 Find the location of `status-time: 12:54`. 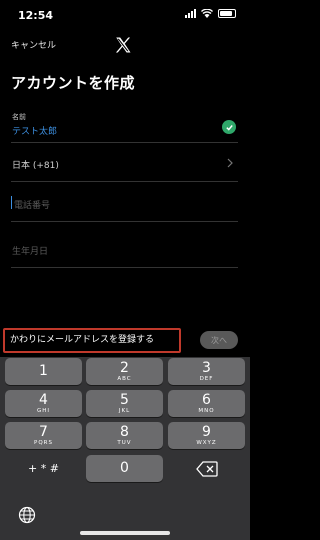

status-time: 12:54 is located at coordinates (36, 15).